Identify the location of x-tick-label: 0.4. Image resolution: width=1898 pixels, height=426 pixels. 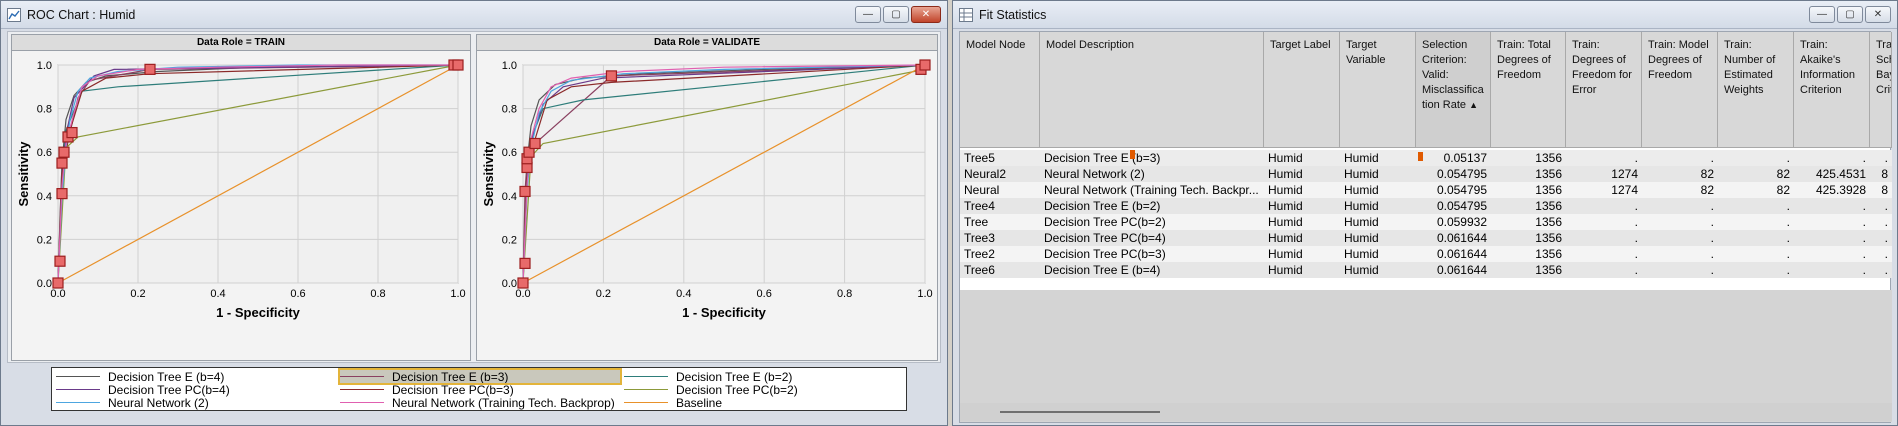
(683, 294).